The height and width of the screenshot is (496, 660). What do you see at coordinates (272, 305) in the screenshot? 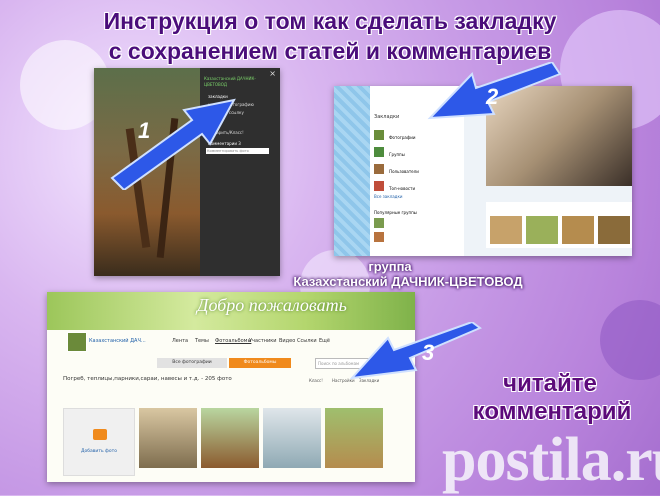
I see `banner-title: Добро пожаловать` at bounding box center [272, 305].